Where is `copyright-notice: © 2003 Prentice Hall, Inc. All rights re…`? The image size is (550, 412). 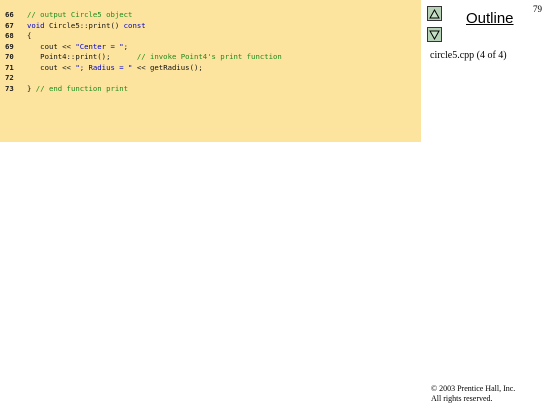 copyright-notice: © 2003 Prentice Hall, Inc. All rights re… is located at coordinates (473, 394).